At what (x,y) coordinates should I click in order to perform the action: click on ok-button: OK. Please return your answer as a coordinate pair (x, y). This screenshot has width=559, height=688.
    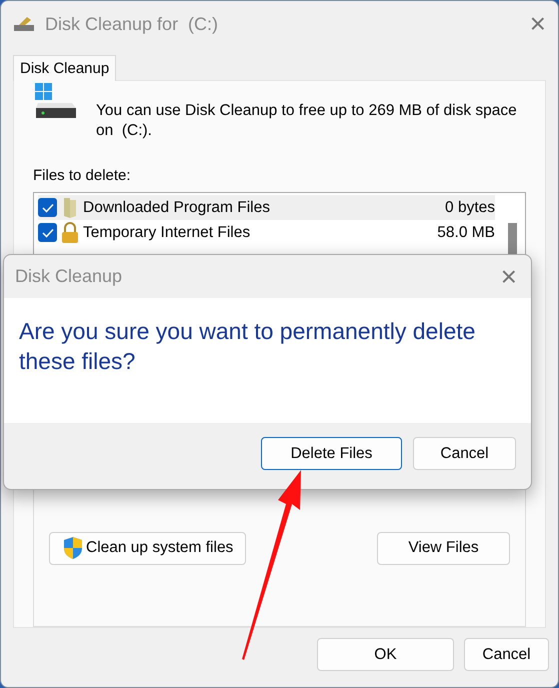
    Looking at the image, I should click on (385, 654).